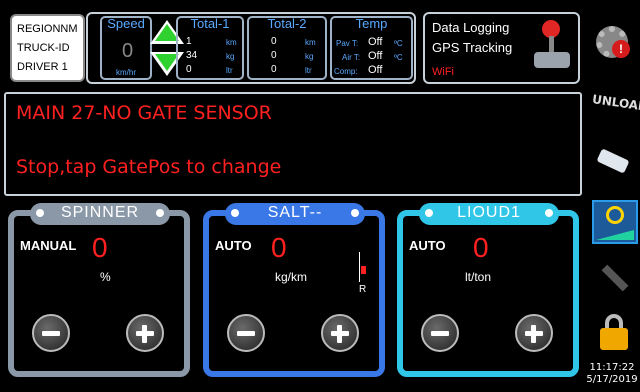  Describe the element at coordinates (375, 70) in the screenshot. I see `comp-value: Off` at that location.